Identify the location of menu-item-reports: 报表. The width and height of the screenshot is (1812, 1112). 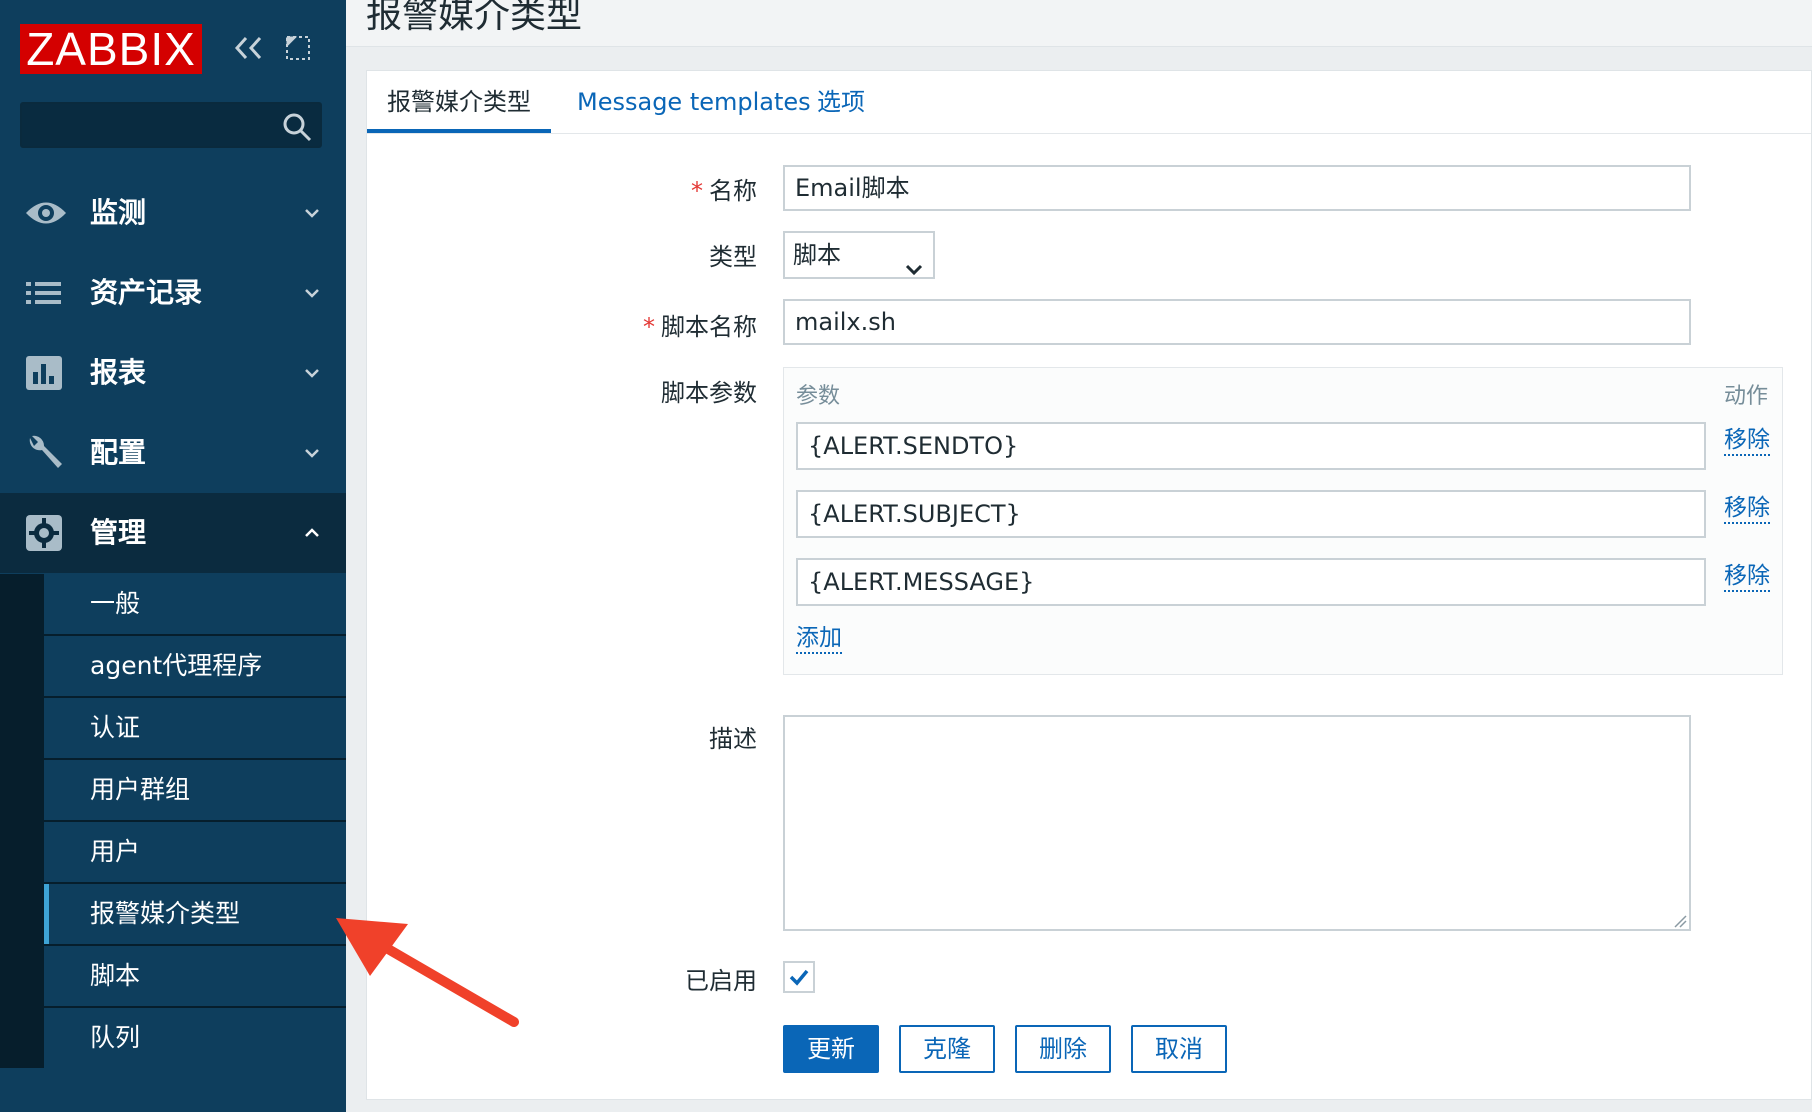
(173, 373).